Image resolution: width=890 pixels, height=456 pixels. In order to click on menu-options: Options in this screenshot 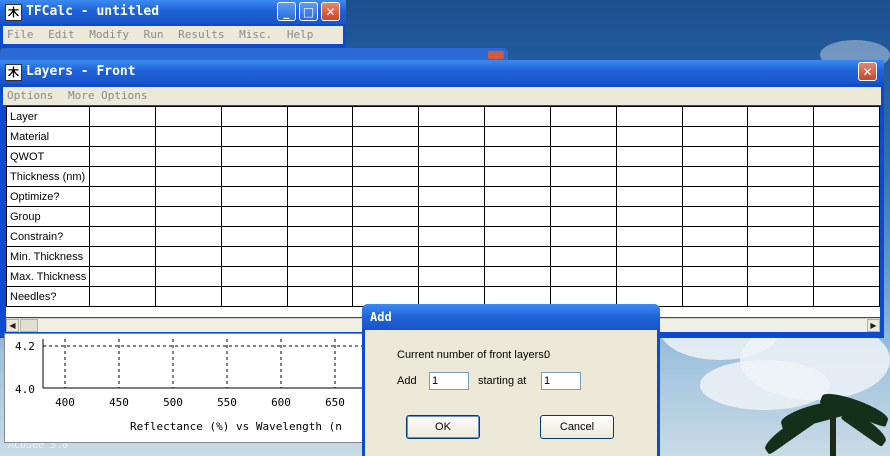, I will do `click(30, 95)`.